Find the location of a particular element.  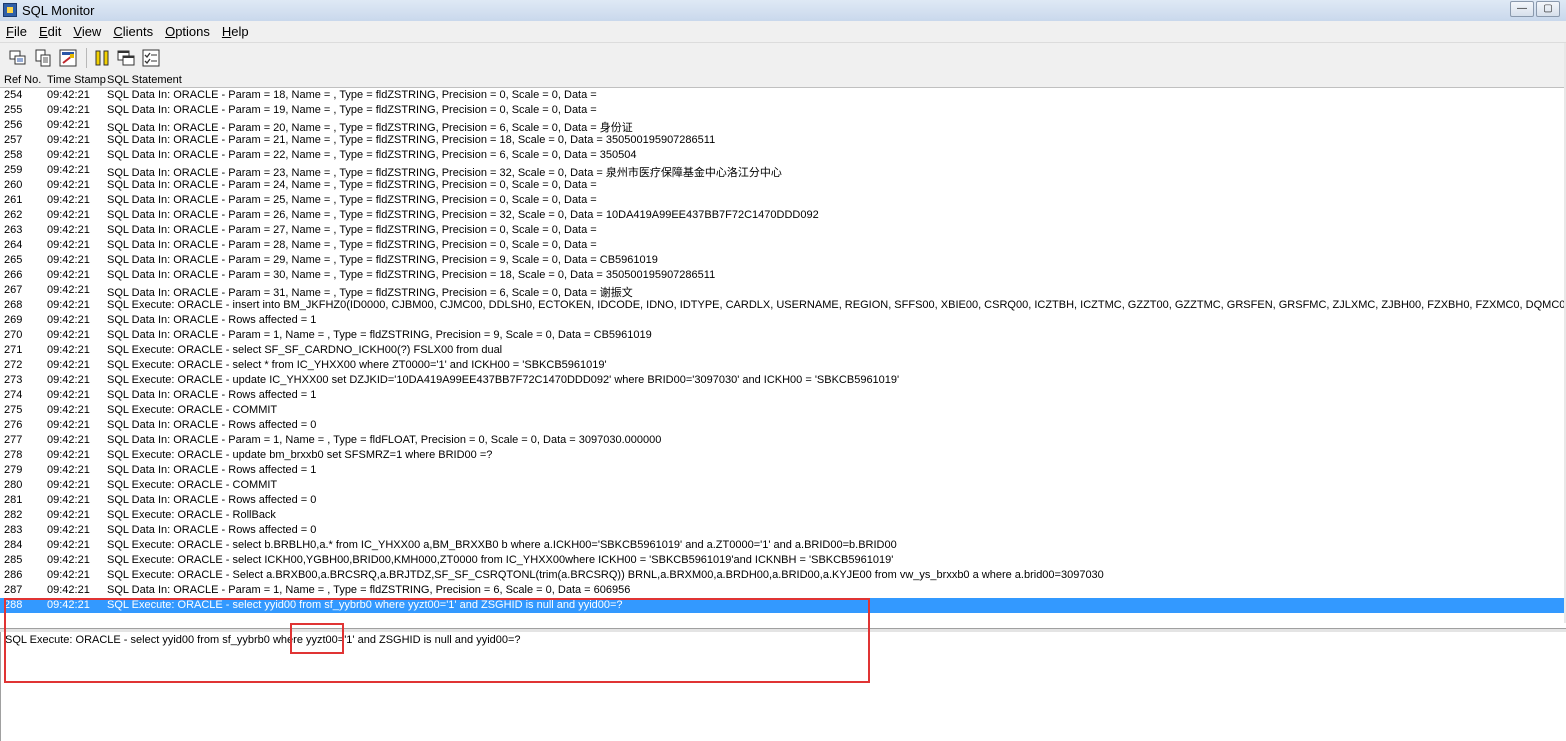

table-row: 275 09:42:21 SQL Execute: ORACLE - COMMIT is located at coordinates (783, 410).